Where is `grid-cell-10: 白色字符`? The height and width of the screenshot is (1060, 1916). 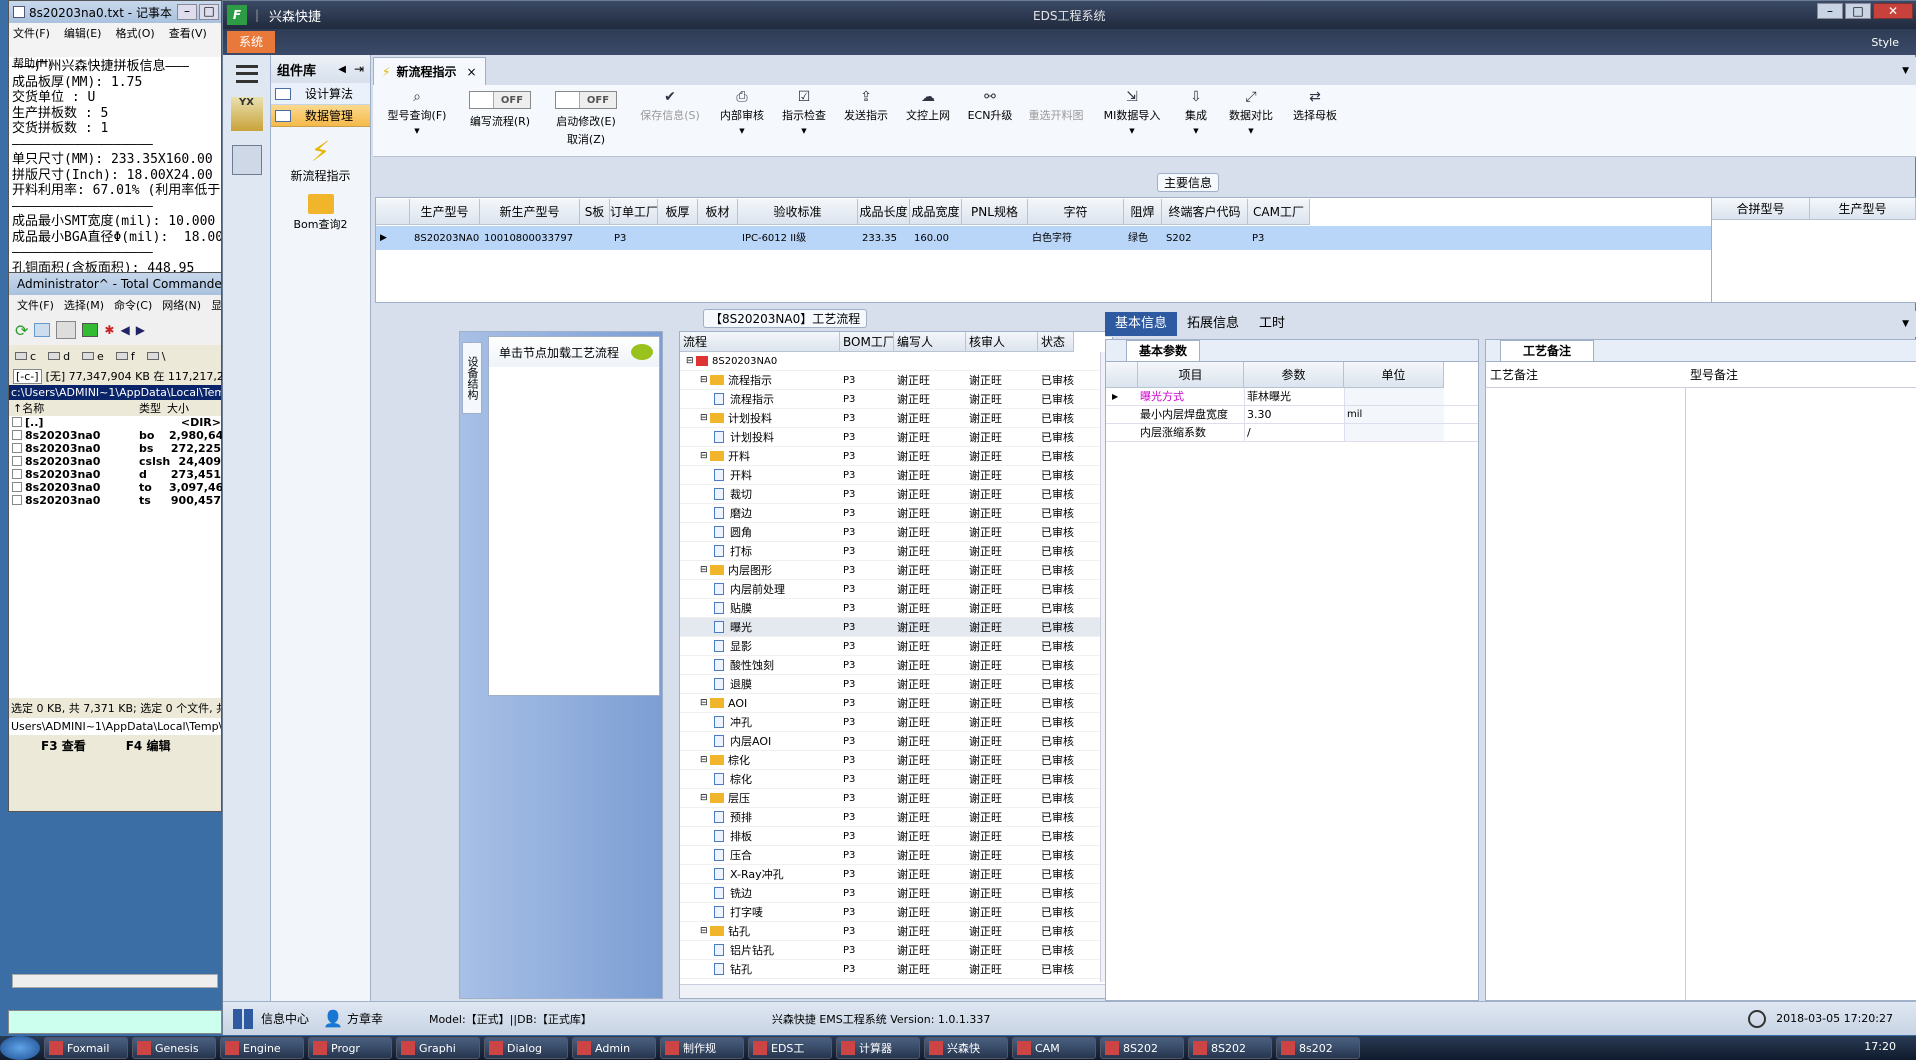
grid-cell-10: 白色字符 is located at coordinates (1076, 238).